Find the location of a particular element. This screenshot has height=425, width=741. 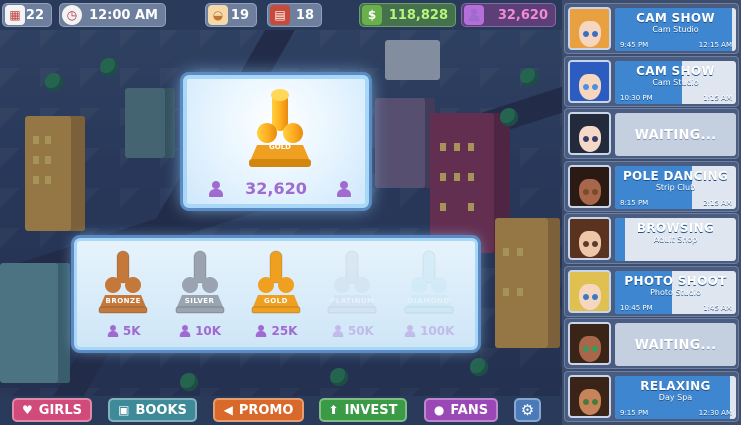

activity-location: Photo Studio is located at coordinates (675, 292).